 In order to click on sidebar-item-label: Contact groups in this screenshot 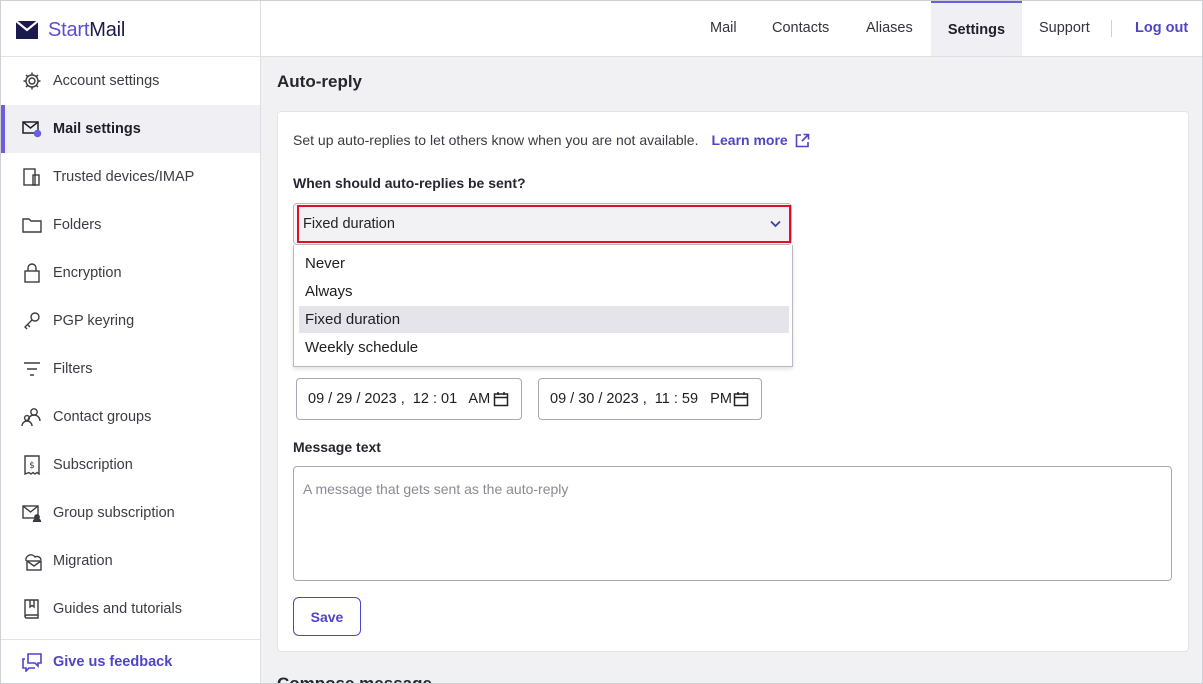, I will do `click(102, 417)`.